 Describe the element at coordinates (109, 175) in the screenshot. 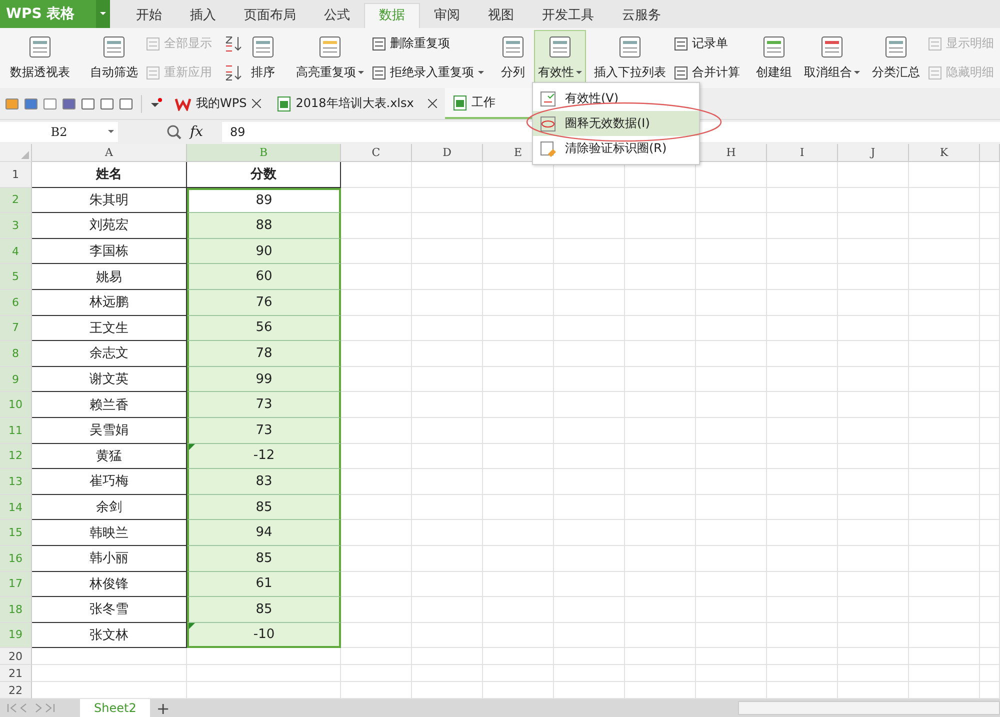

I see `header-cell: 姓名` at that location.